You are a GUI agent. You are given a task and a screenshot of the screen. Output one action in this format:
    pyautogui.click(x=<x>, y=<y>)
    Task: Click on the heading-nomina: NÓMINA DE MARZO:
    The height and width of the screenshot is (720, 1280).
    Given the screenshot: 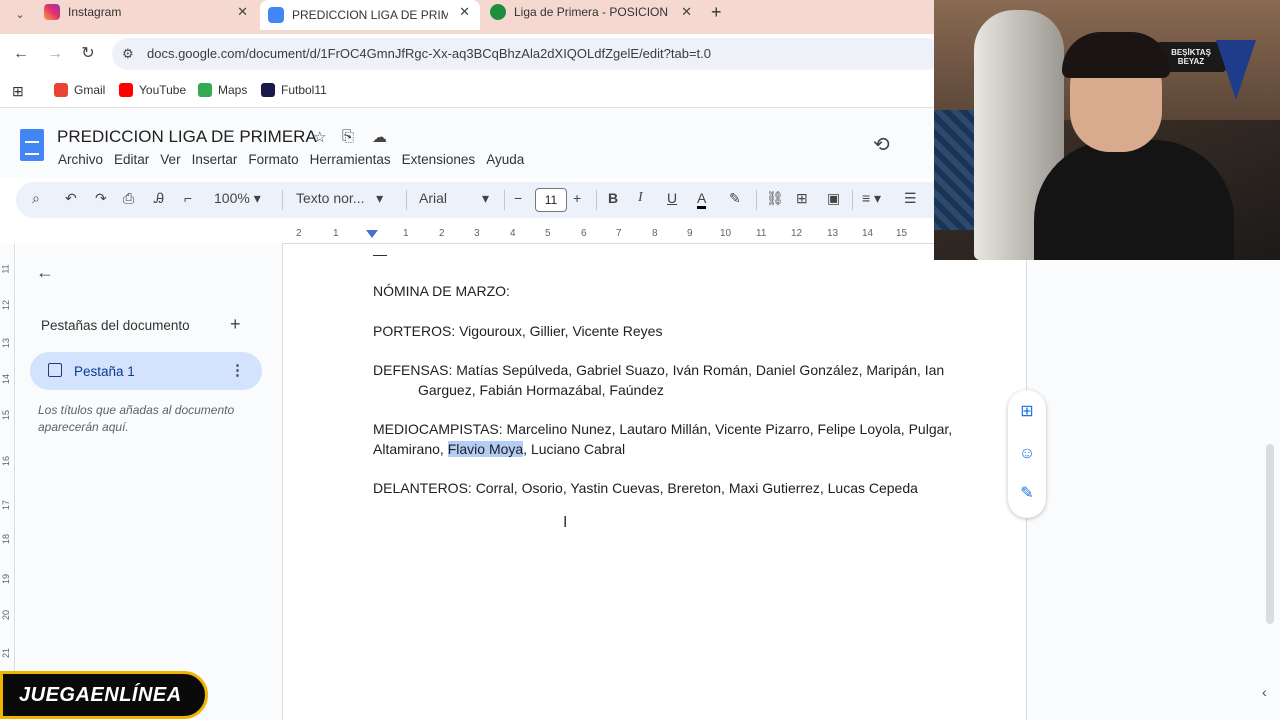 What is the action you would take?
    pyautogui.click(x=663, y=291)
    